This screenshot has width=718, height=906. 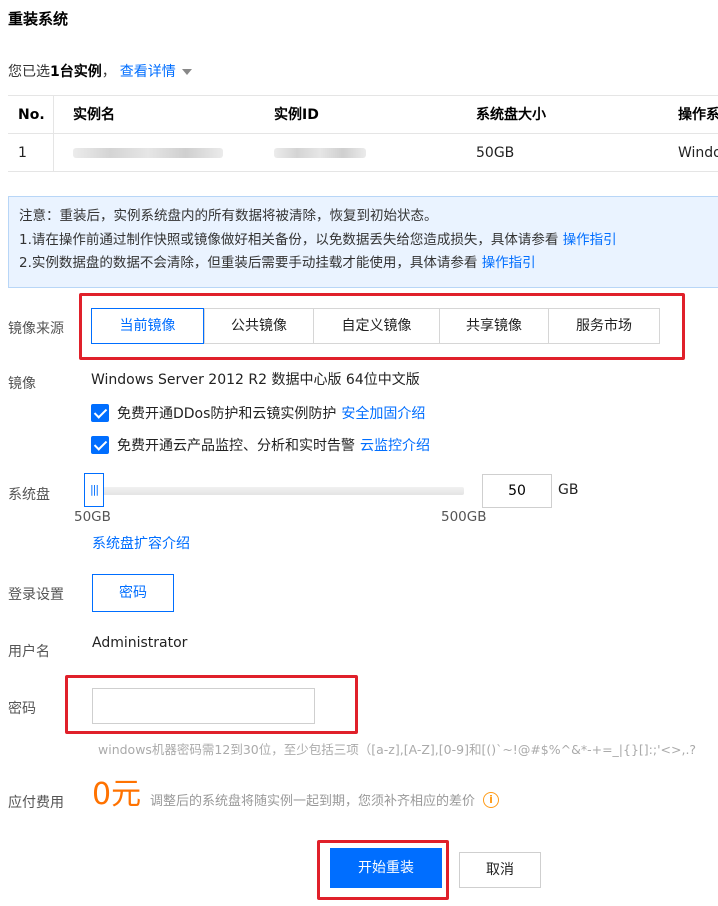 What do you see at coordinates (36, 595) in the screenshot?
I see `login-settings-label: 登录设置` at bounding box center [36, 595].